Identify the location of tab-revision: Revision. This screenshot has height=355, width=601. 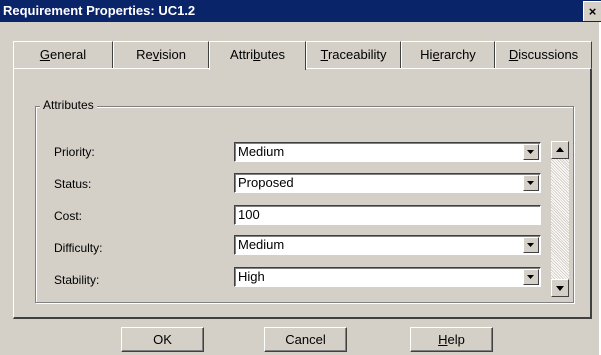
(161, 55).